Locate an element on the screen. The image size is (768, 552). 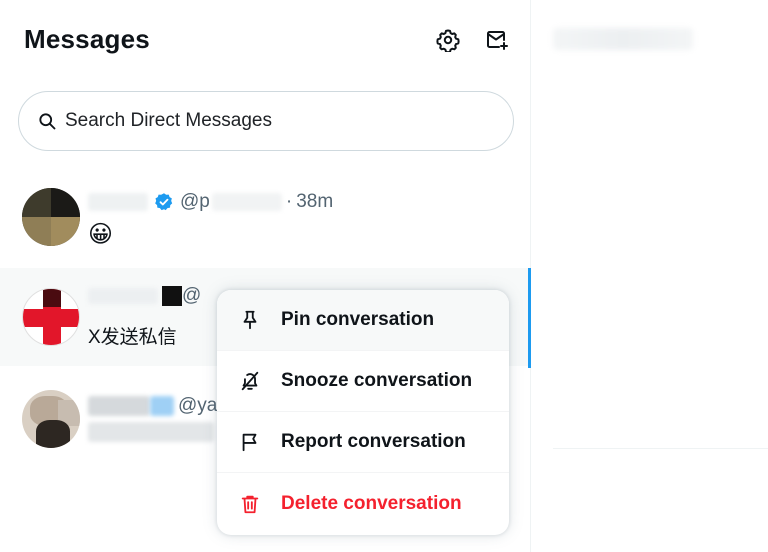
search-input: Search Direct Messages is located at coordinates (266, 121).